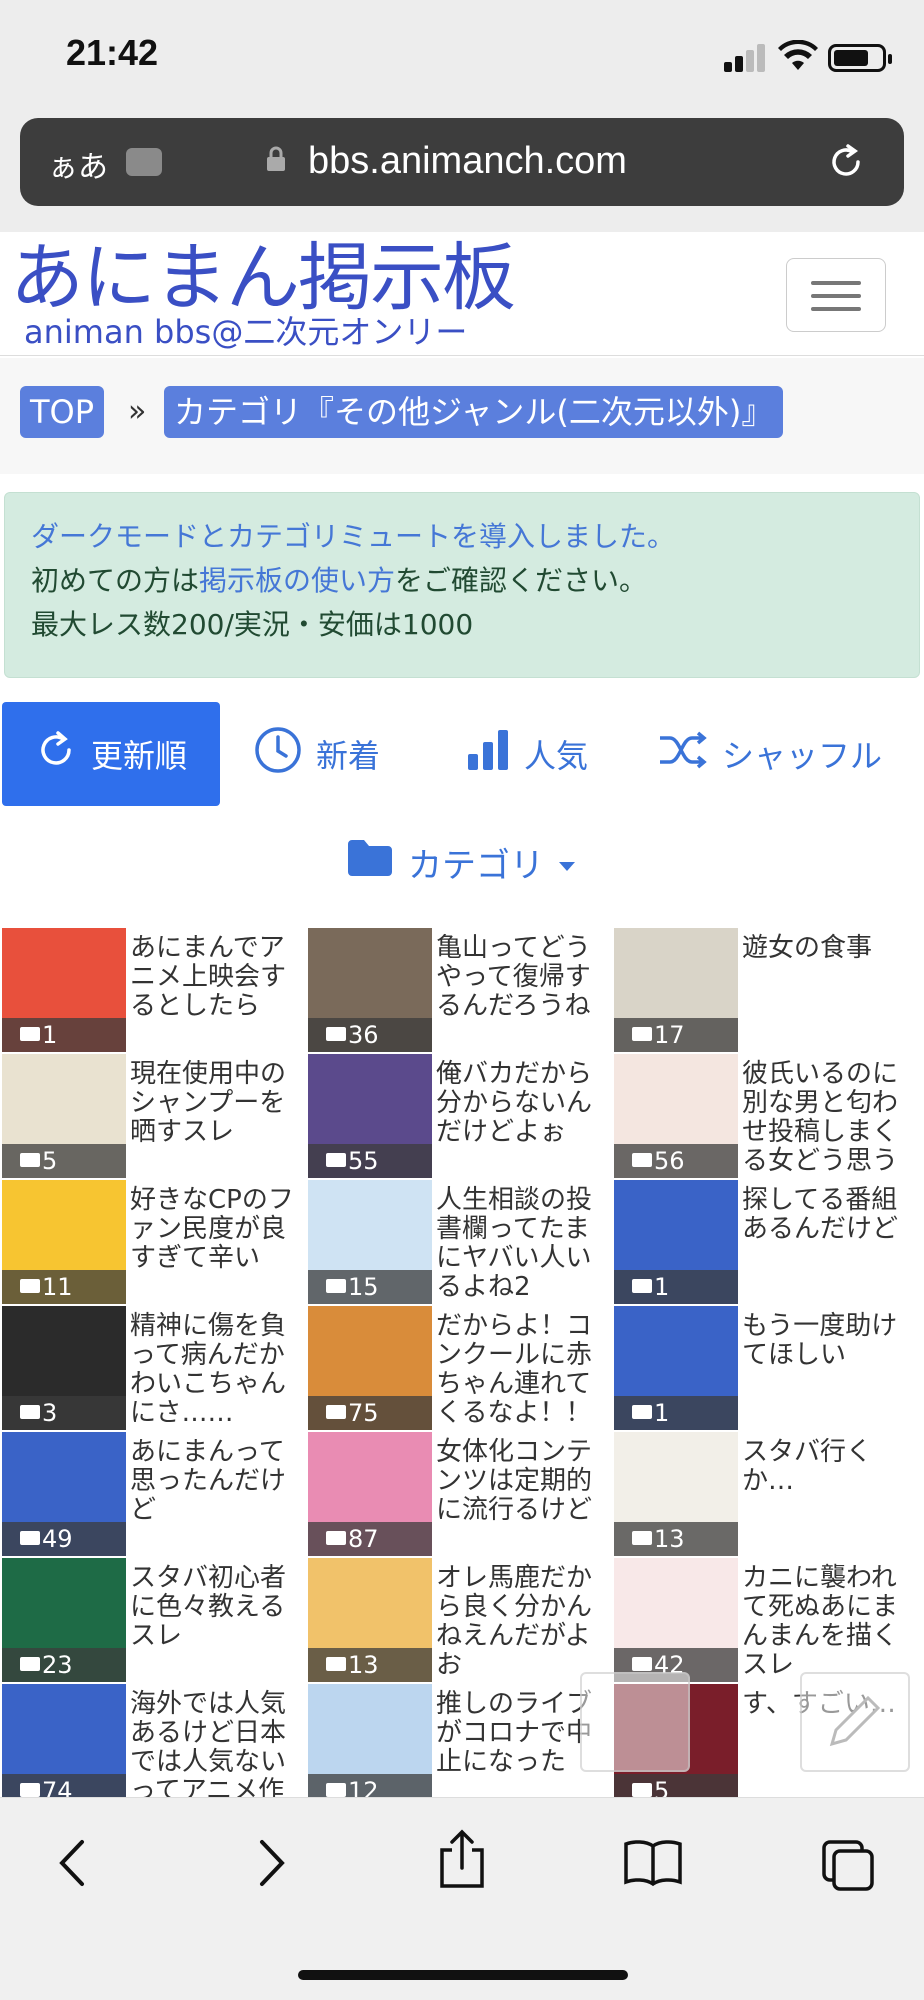 The width and height of the screenshot is (924, 2000). Describe the element at coordinates (278, 754) in the screenshot. I see `clock-icon` at that location.